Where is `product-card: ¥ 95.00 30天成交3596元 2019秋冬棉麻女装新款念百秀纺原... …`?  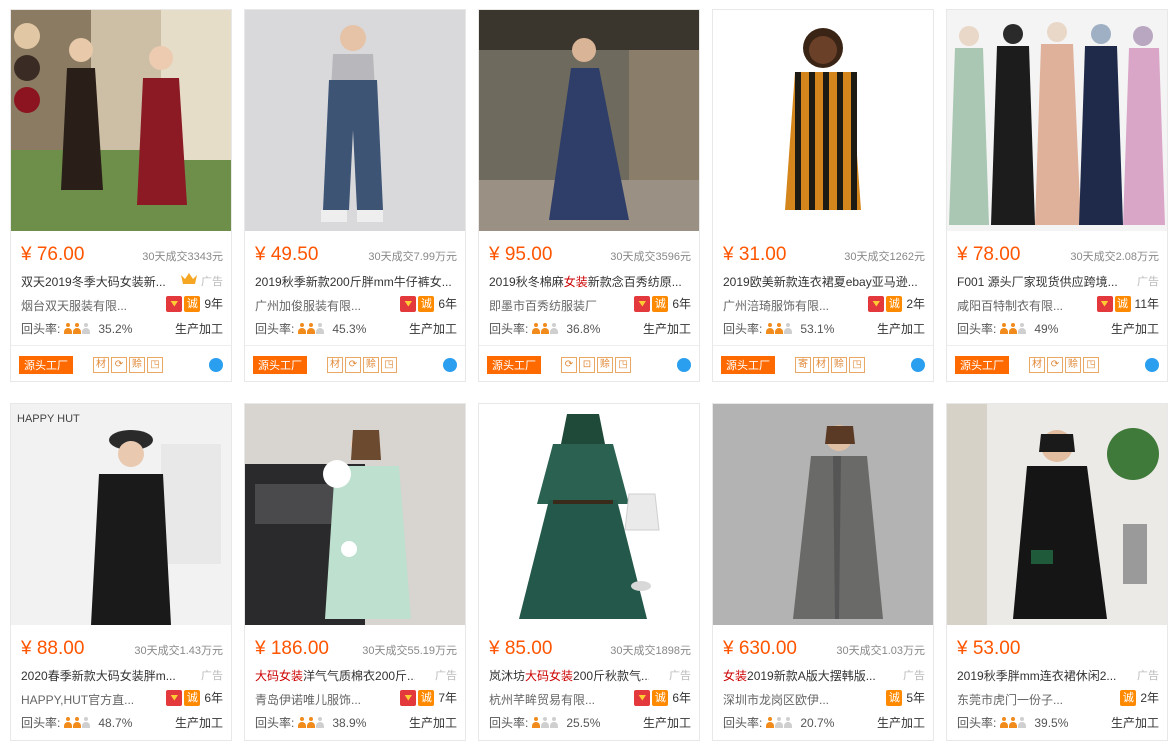 product-card: ¥ 95.00 30天成交3596元 2019秋冬棉麻女装新款念百秀纺原... … is located at coordinates (589, 195).